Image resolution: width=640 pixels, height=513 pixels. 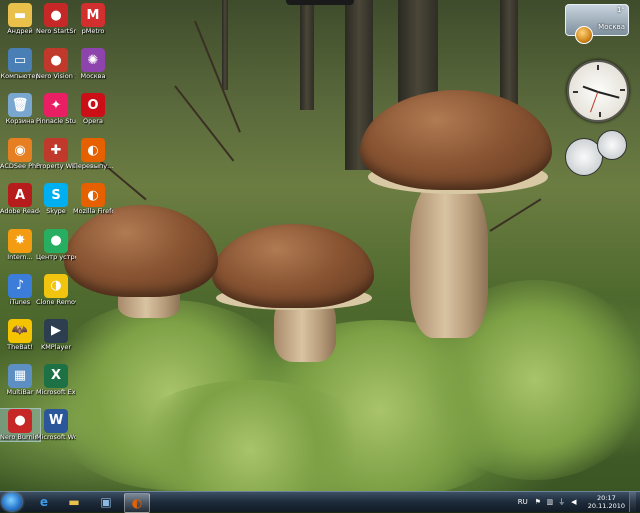 I want to click on taskbar-button: ▣, so click(x=106, y=502).